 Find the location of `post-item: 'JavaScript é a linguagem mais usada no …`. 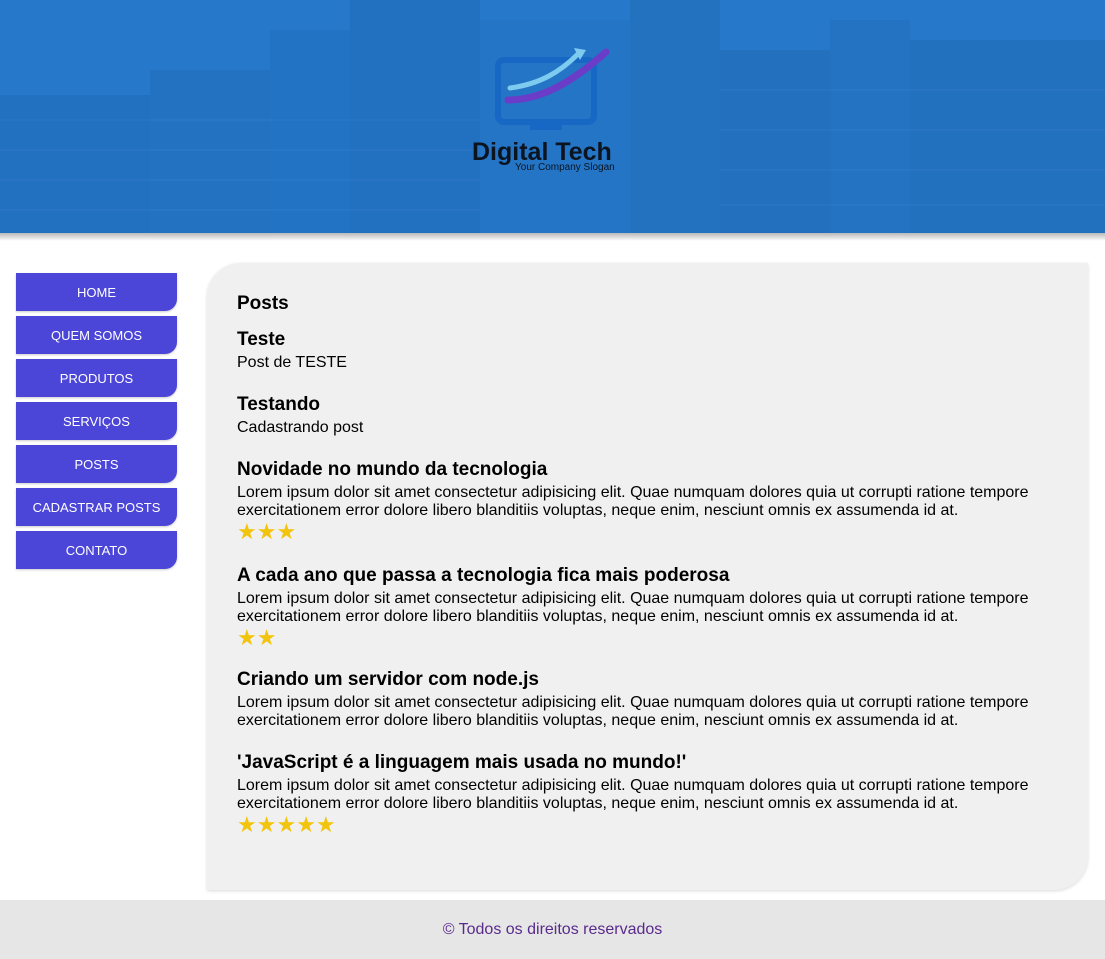

post-item: 'JavaScript é a linguagem mais usada no … is located at coordinates (647, 794).